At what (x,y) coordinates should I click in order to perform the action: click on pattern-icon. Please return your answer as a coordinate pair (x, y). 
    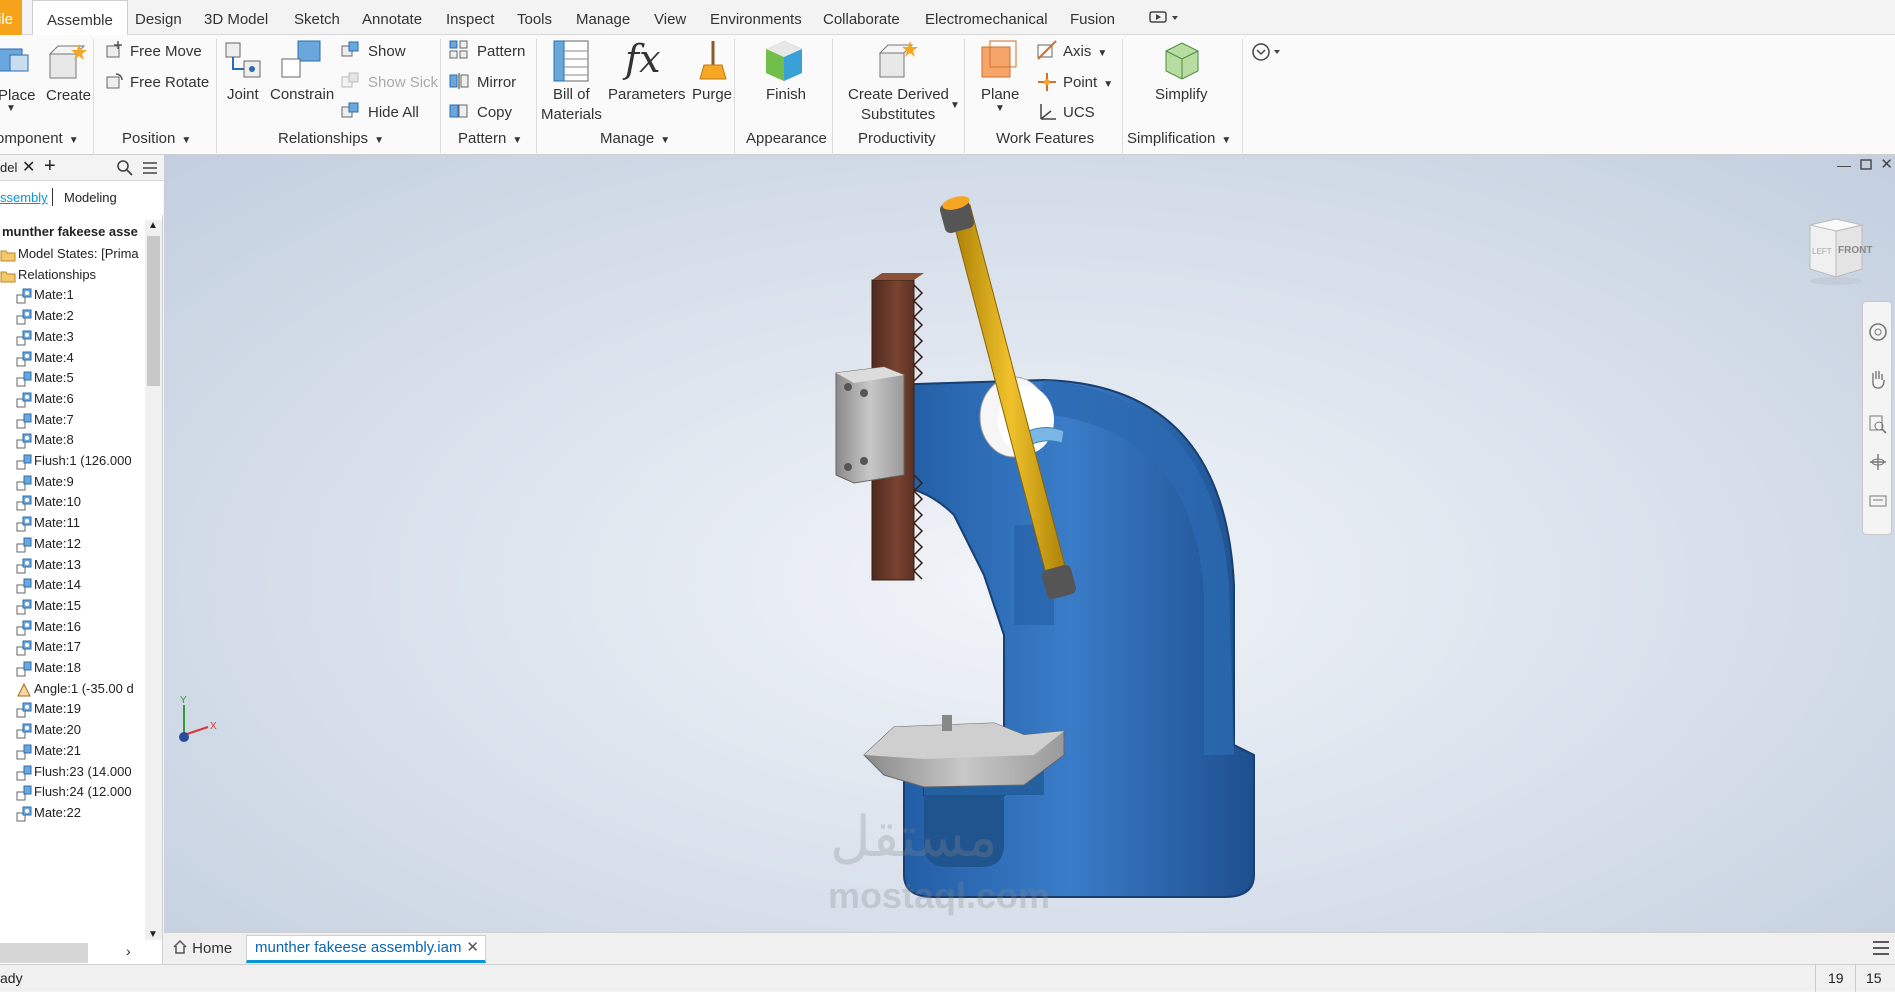
    Looking at the image, I should click on (459, 52).